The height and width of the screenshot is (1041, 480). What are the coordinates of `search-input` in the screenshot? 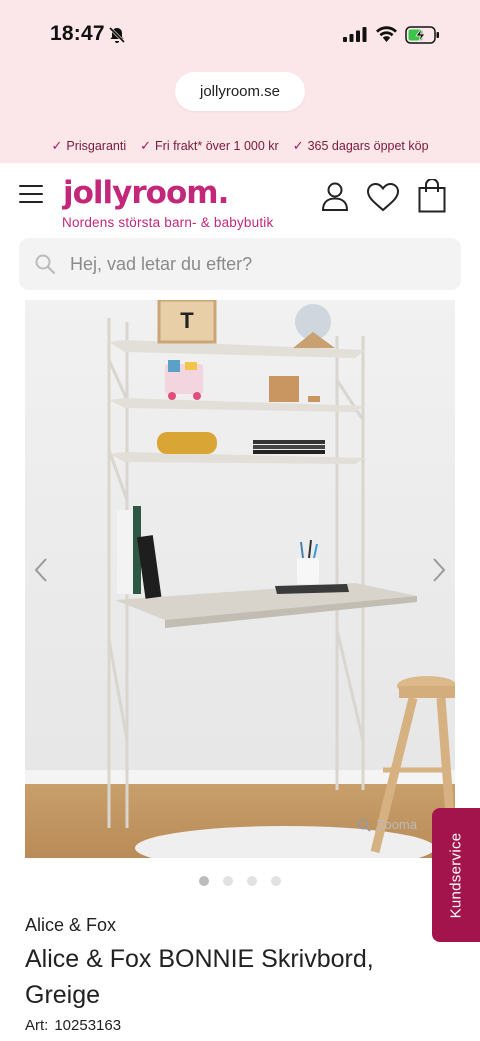 It's located at (260, 264).